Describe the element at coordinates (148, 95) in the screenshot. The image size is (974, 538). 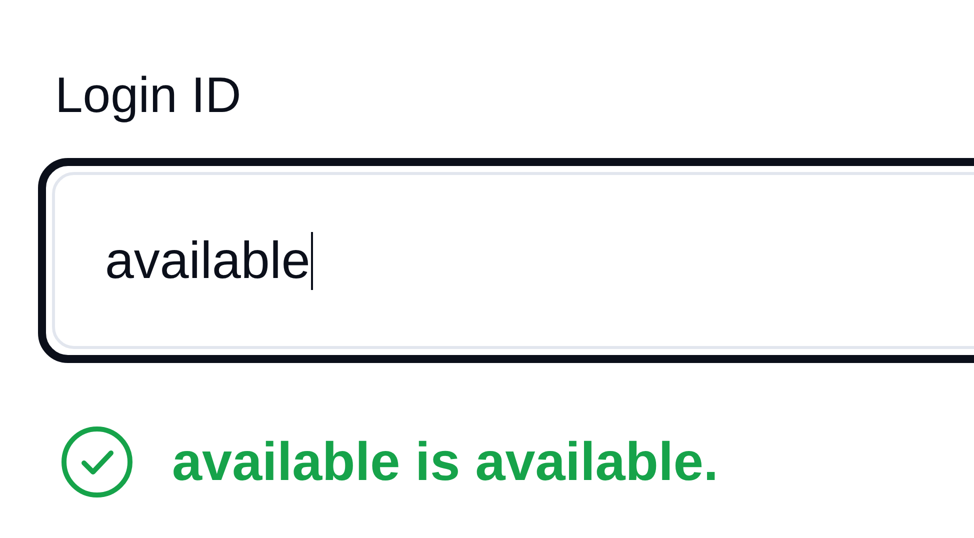
I see `field-label: Login ID` at that location.